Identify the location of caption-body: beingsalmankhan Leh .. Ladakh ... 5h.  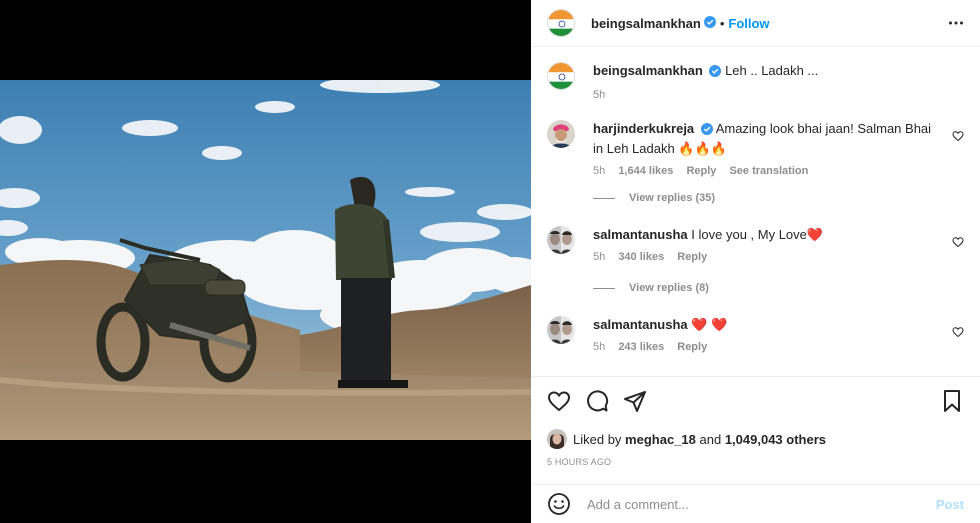
(778, 82).